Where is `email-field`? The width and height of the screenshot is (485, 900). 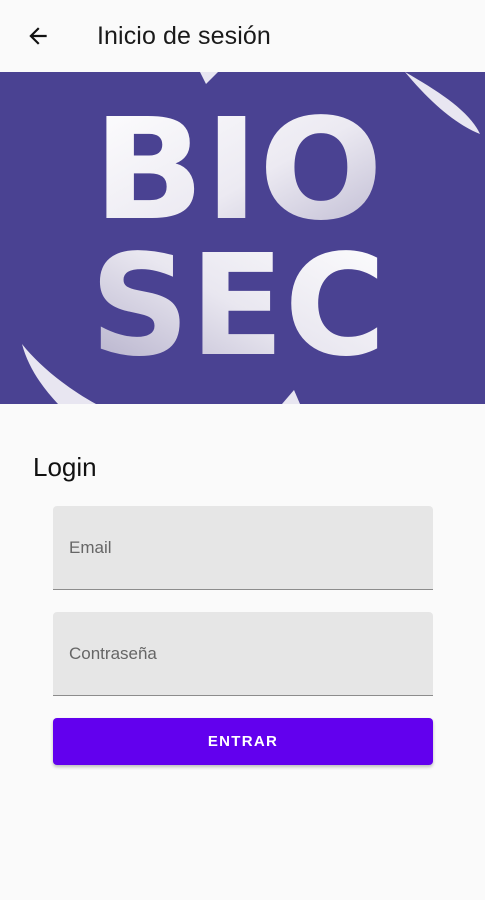 email-field is located at coordinates (243, 548).